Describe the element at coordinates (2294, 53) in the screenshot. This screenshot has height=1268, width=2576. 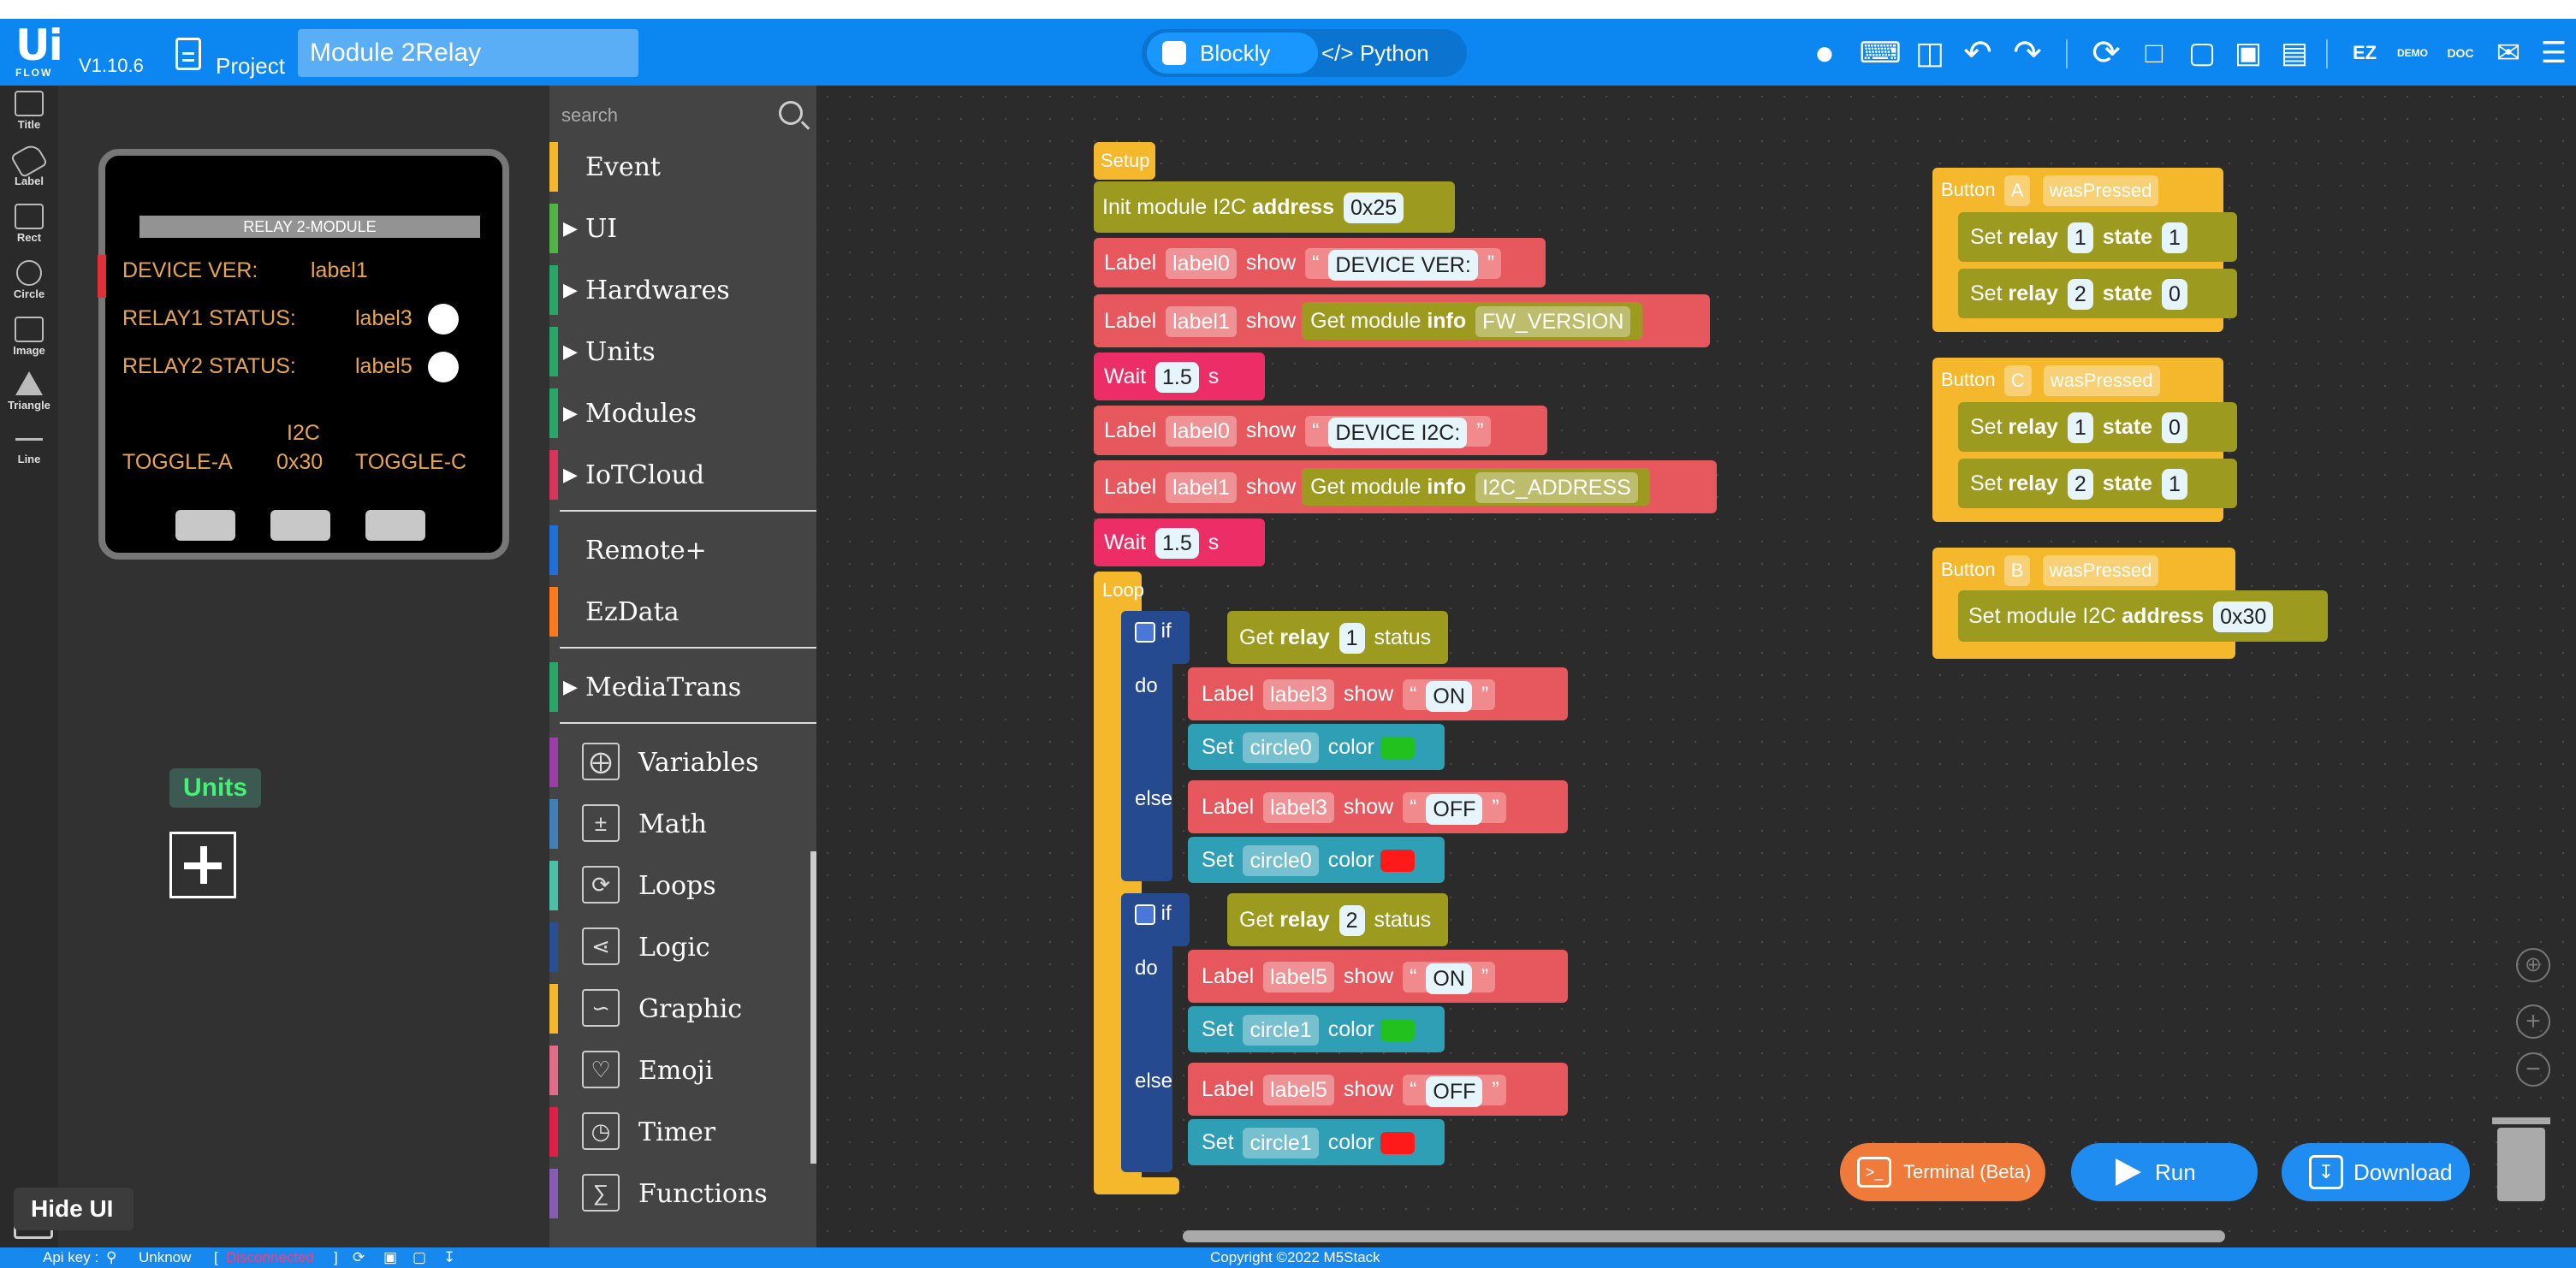
I see `save-as-icon: ▤` at that location.